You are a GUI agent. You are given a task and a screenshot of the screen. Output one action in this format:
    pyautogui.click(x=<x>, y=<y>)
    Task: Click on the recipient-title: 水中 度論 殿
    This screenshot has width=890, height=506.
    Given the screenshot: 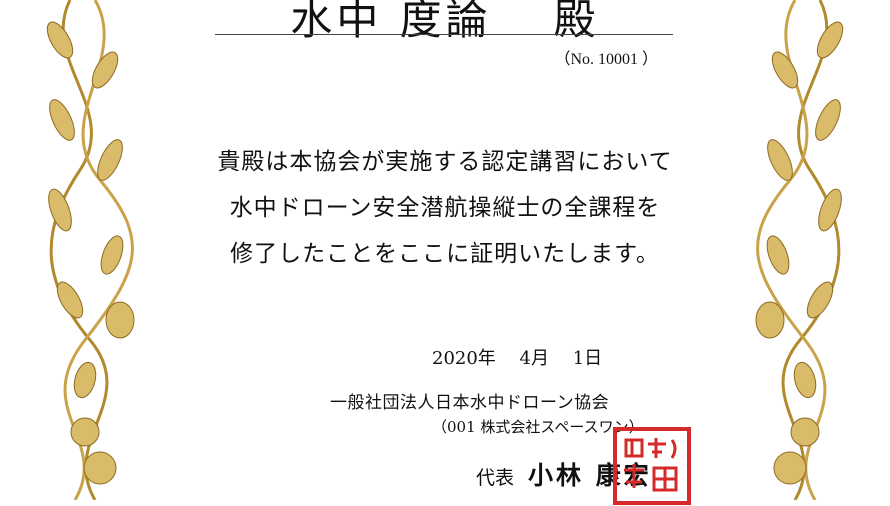 What is the action you would take?
    pyautogui.click(x=445, y=23)
    